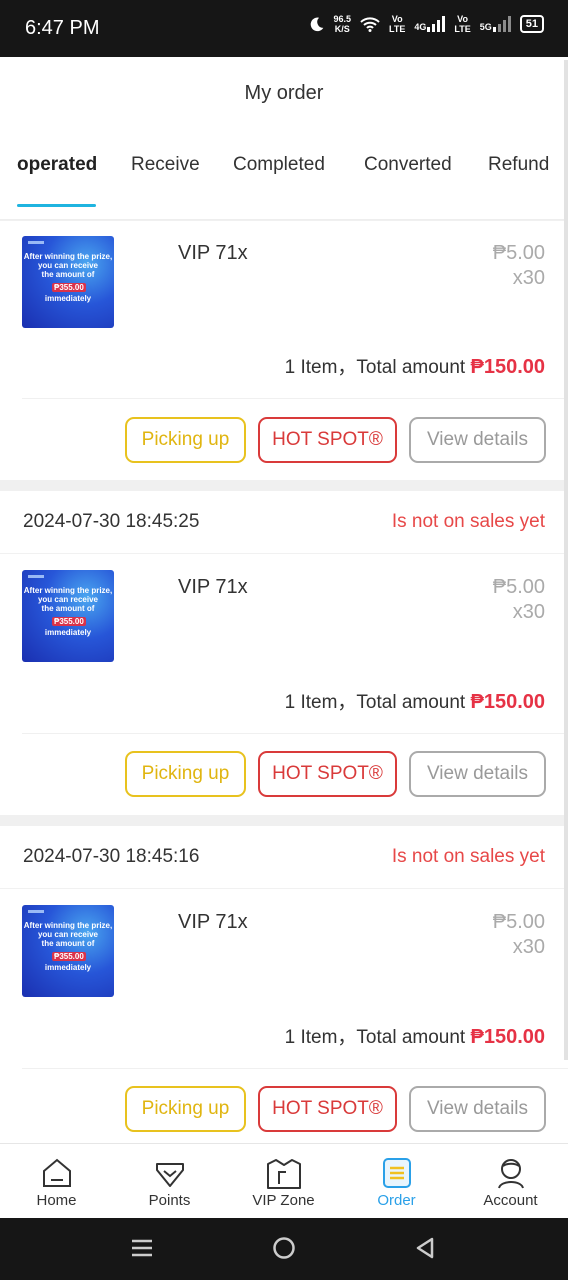 The width and height of the screenshot is (568, 1280). Describe the element at coordinates (169, 1175) in the screenshot. I see `gem-icon` at that location.